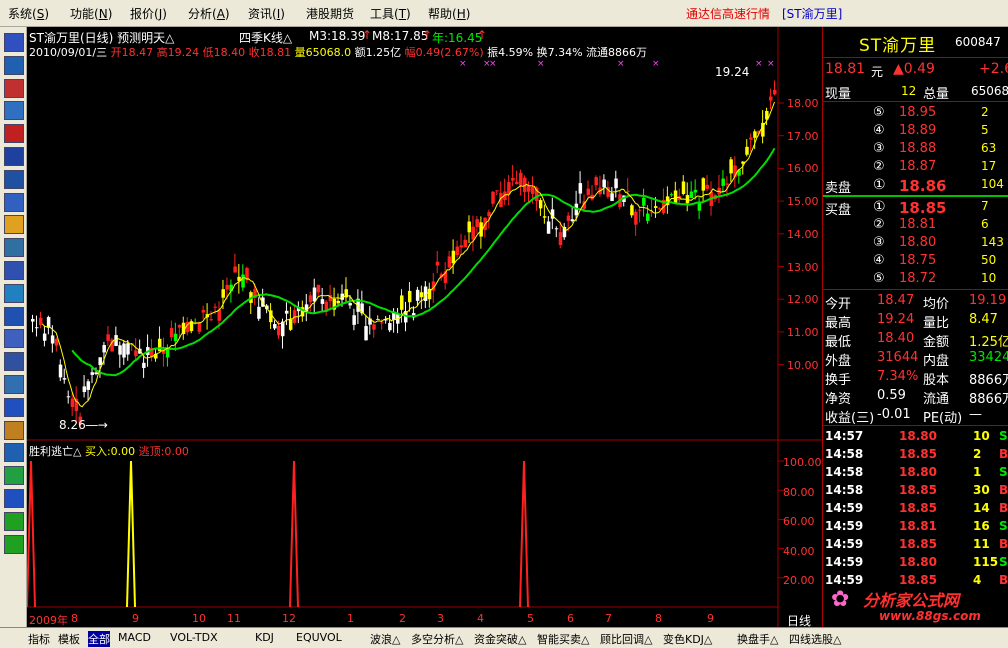  I want to click on tick-volume: 16, so click(981, 526).